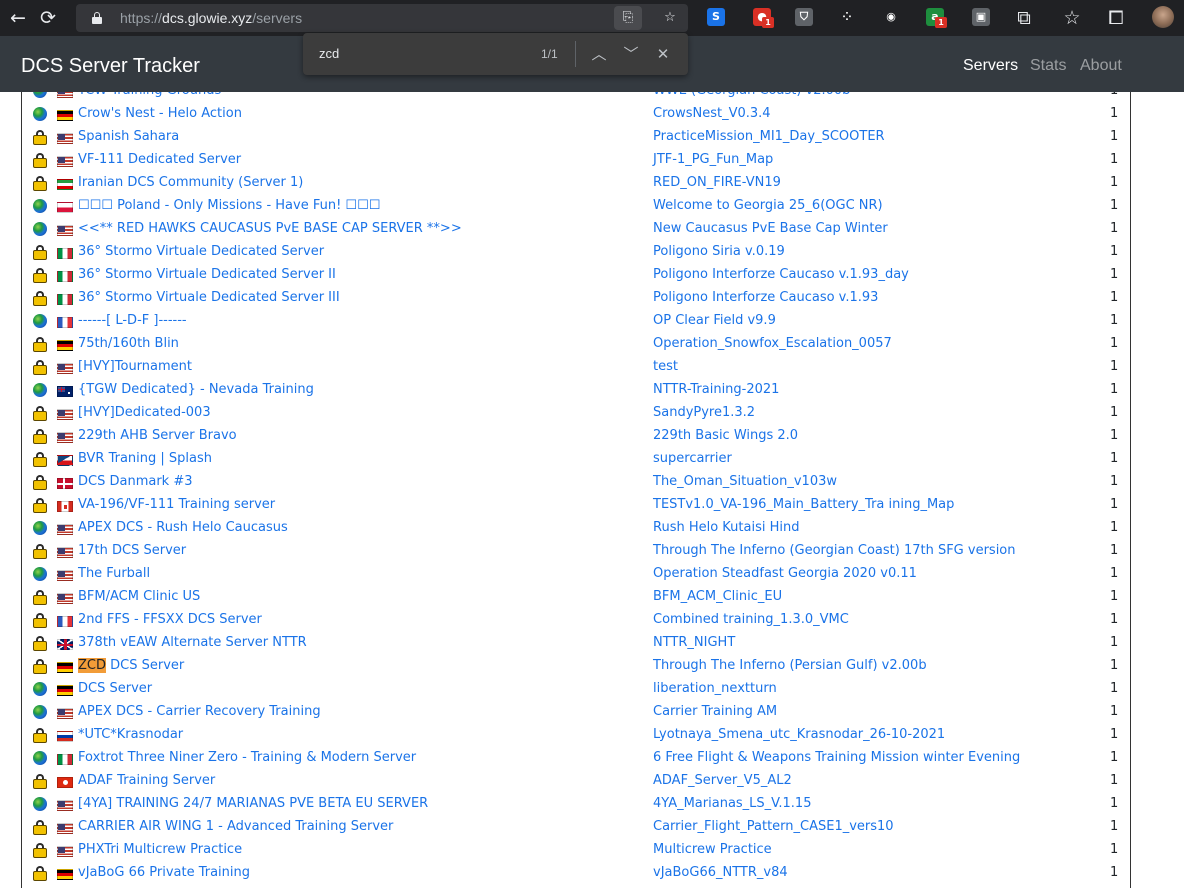 The height and width of the screenshot is (888, 1184). What do you see at coordinates (785, 573) in the screenshot?
I see `mission-link: Operation Steadfast Georgia 2020 v0.11` at bounding box center [785, 573].